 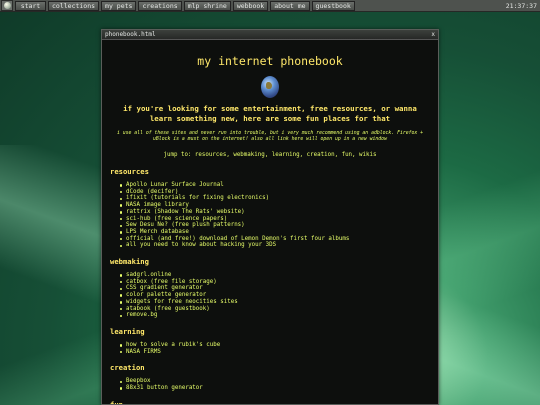 I want to click on taskbar-collections-button: collections, so click(x=74, y=5).